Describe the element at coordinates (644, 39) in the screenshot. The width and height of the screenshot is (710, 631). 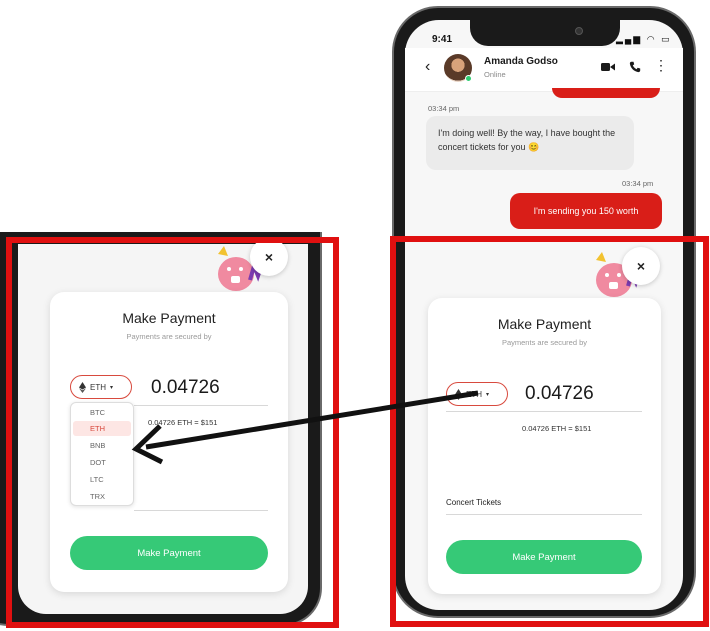
I see `status-icons: ▂▄▆ ◠ ▭` at that location.